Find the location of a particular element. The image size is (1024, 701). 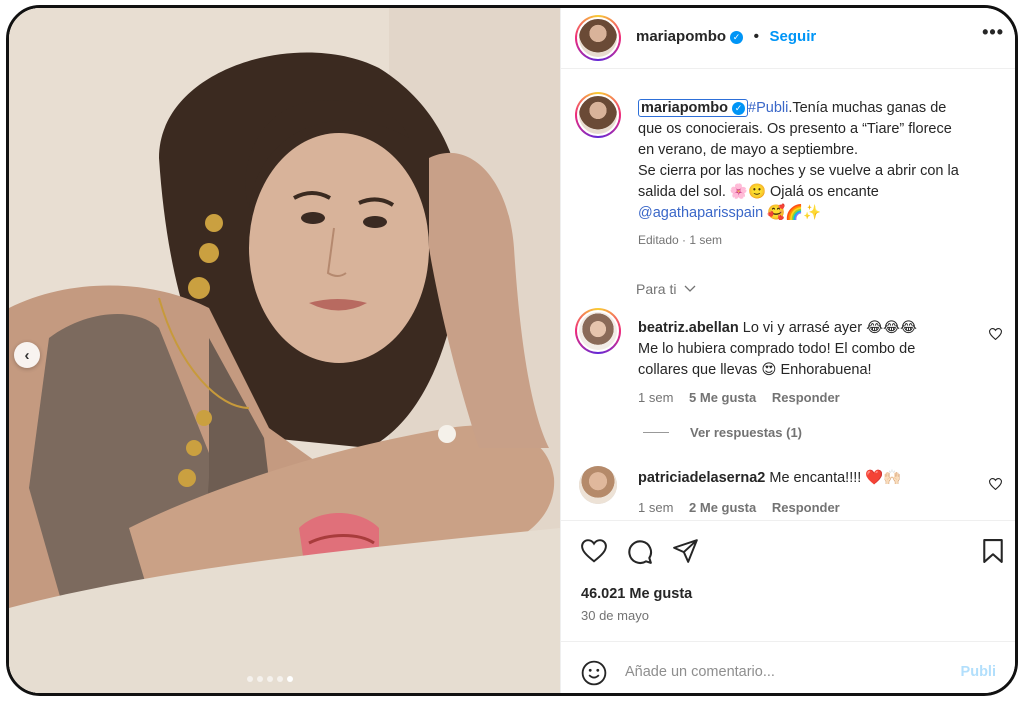

comment-username: patriciadelaserna2 is located at coordinates (701, 478).